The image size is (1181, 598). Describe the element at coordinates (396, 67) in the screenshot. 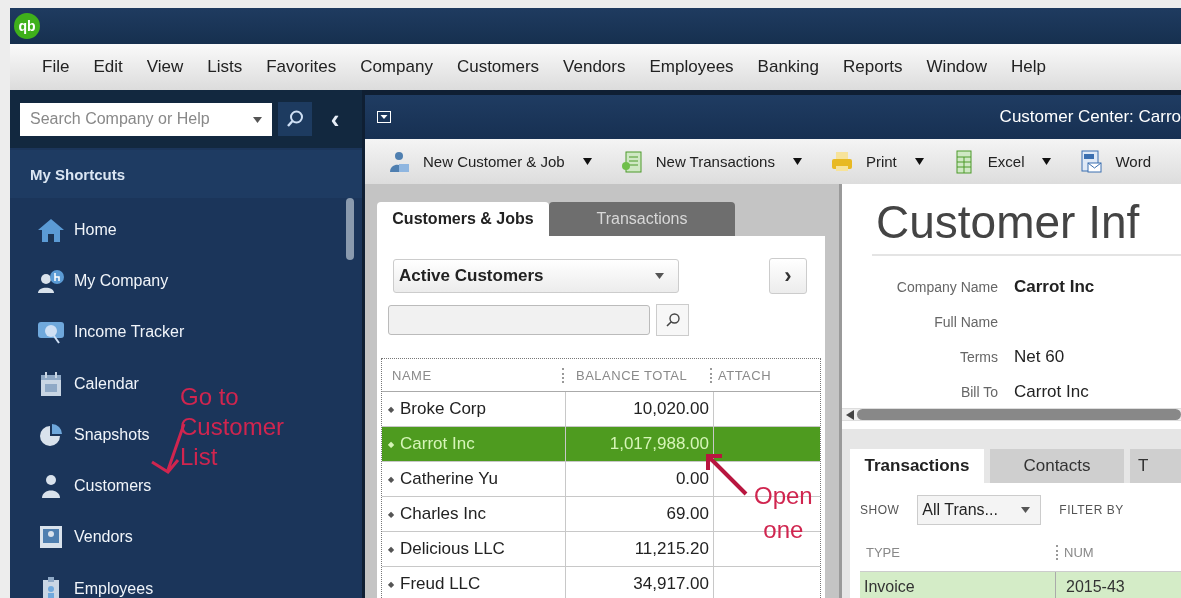

I see `menu-item: Company` at that location.